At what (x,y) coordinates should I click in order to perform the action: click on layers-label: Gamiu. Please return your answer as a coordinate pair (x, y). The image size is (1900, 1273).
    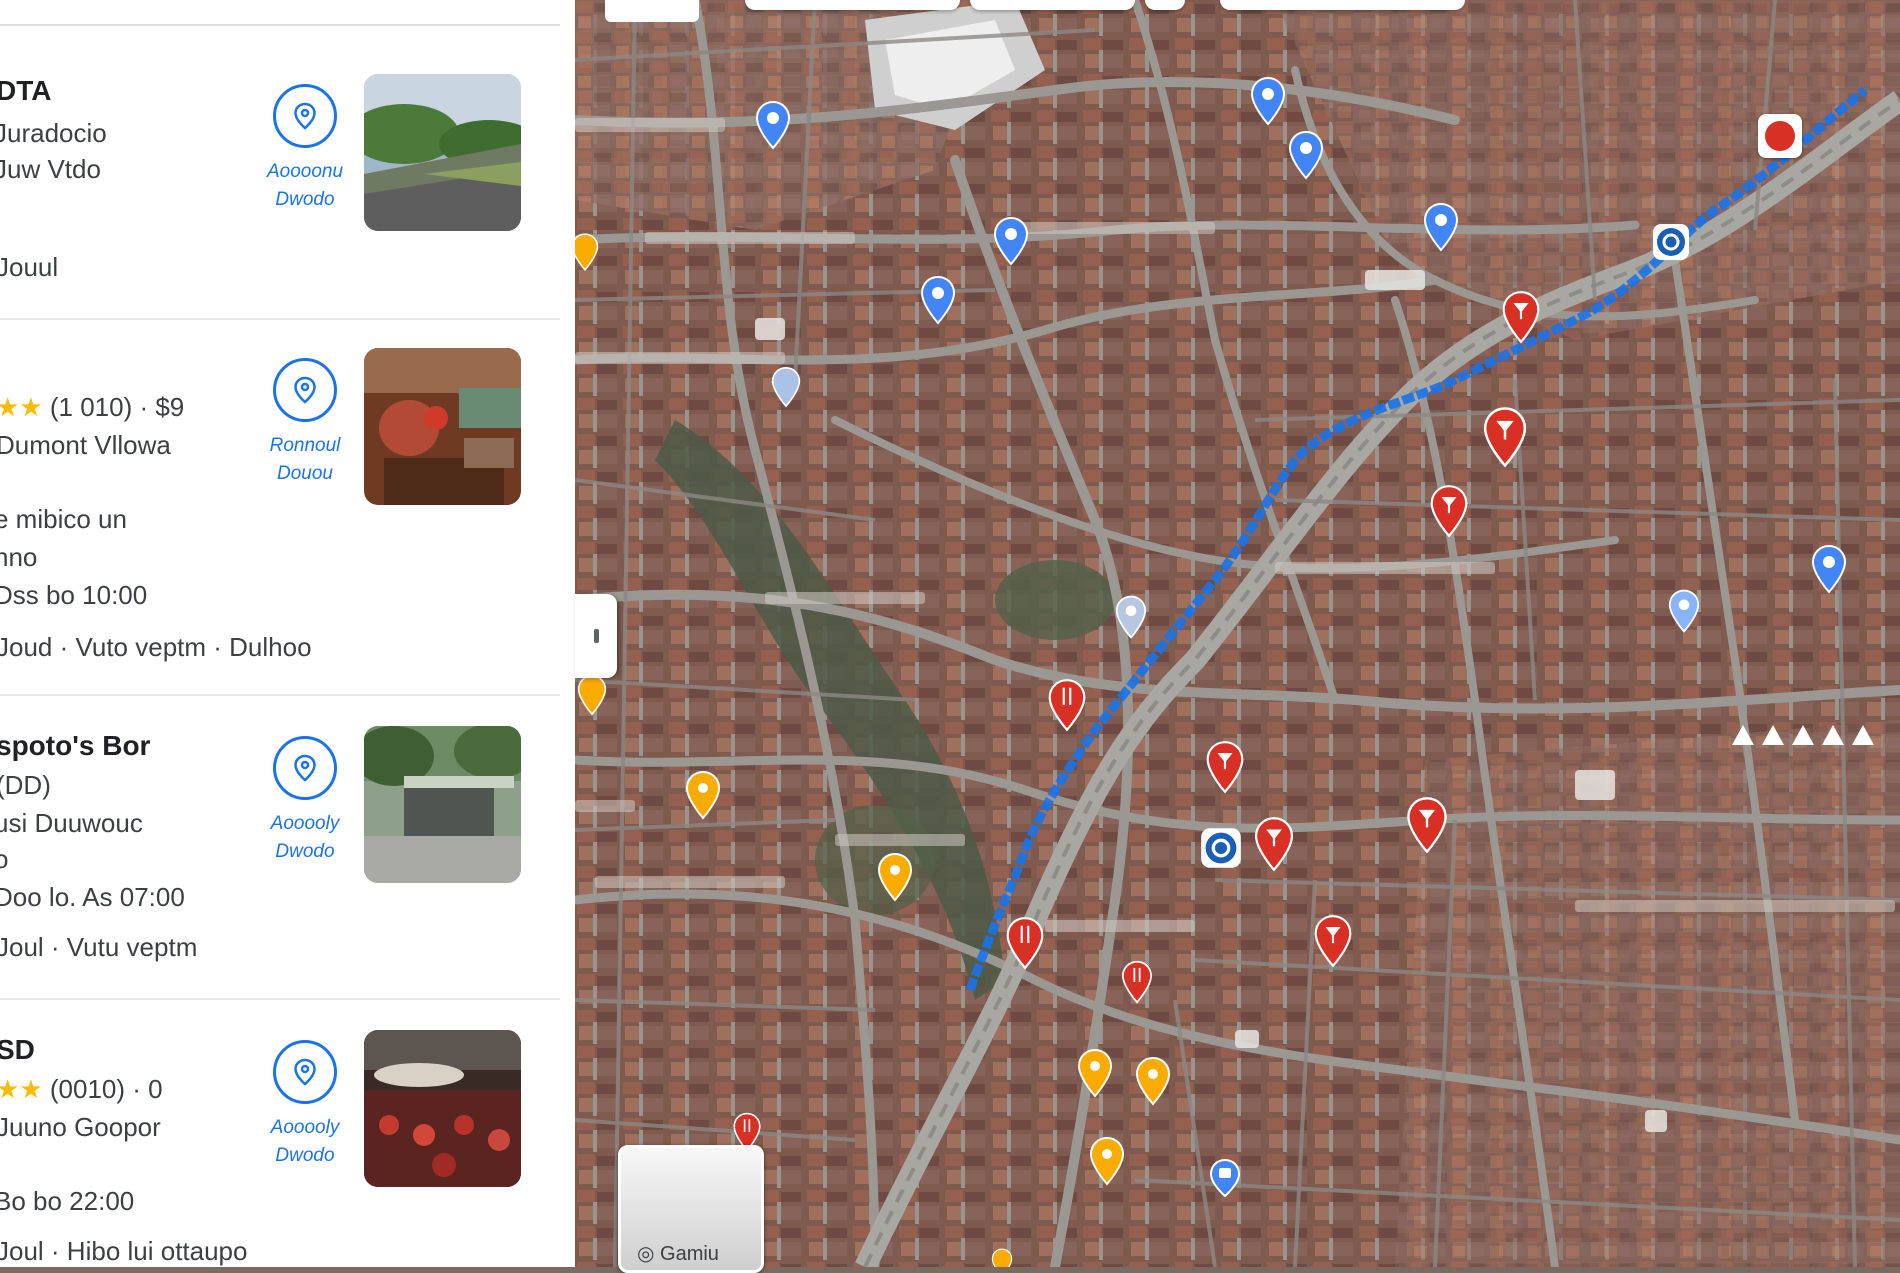
    Looking at the image, I should click on (689, 1254).